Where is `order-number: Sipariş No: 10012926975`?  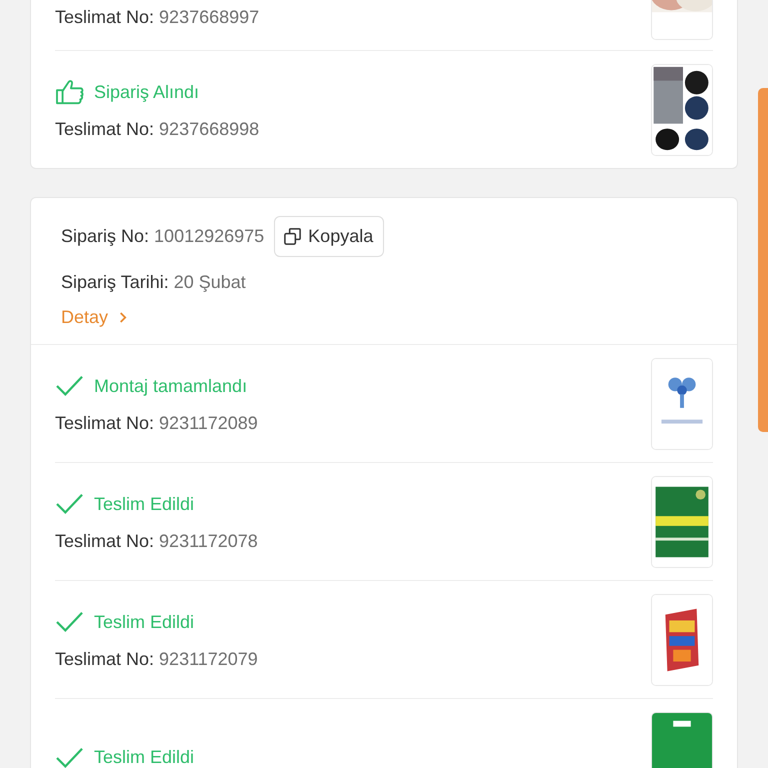
order-number: Sipariş No: 10012926975 is located at coordinates (162, 236).